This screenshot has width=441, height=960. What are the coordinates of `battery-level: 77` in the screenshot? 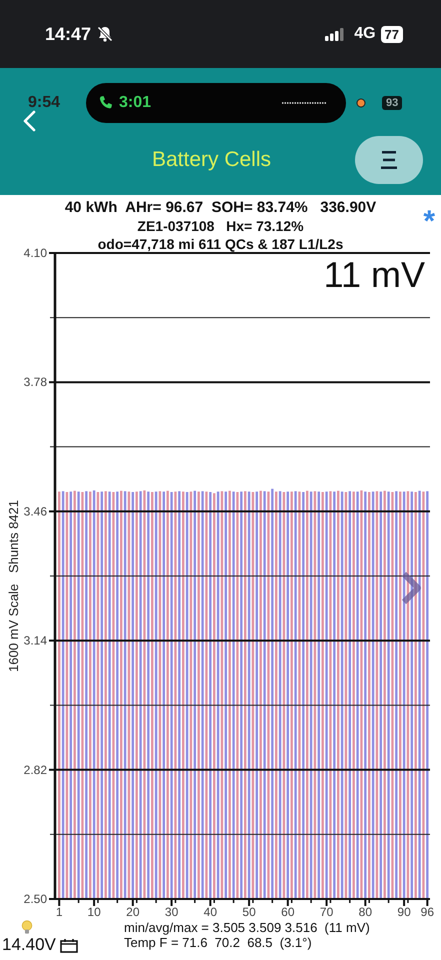 It's located at (391, 34).